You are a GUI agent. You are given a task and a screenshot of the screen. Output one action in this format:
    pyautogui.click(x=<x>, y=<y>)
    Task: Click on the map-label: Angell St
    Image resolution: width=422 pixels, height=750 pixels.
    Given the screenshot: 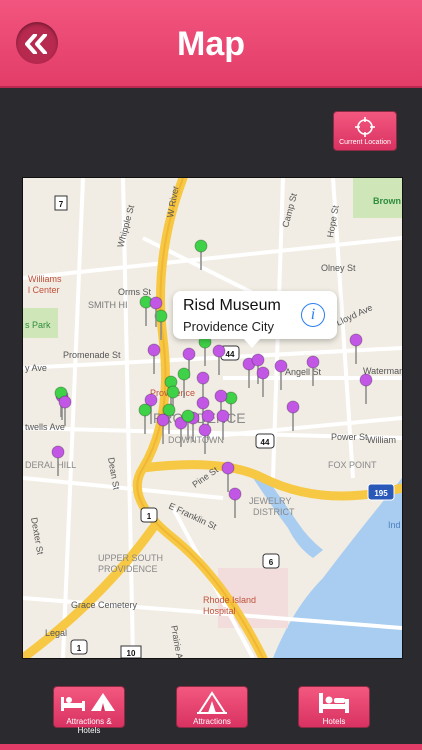 What is the action you would take?
    pyautogui.click(x=303, y=372)
    